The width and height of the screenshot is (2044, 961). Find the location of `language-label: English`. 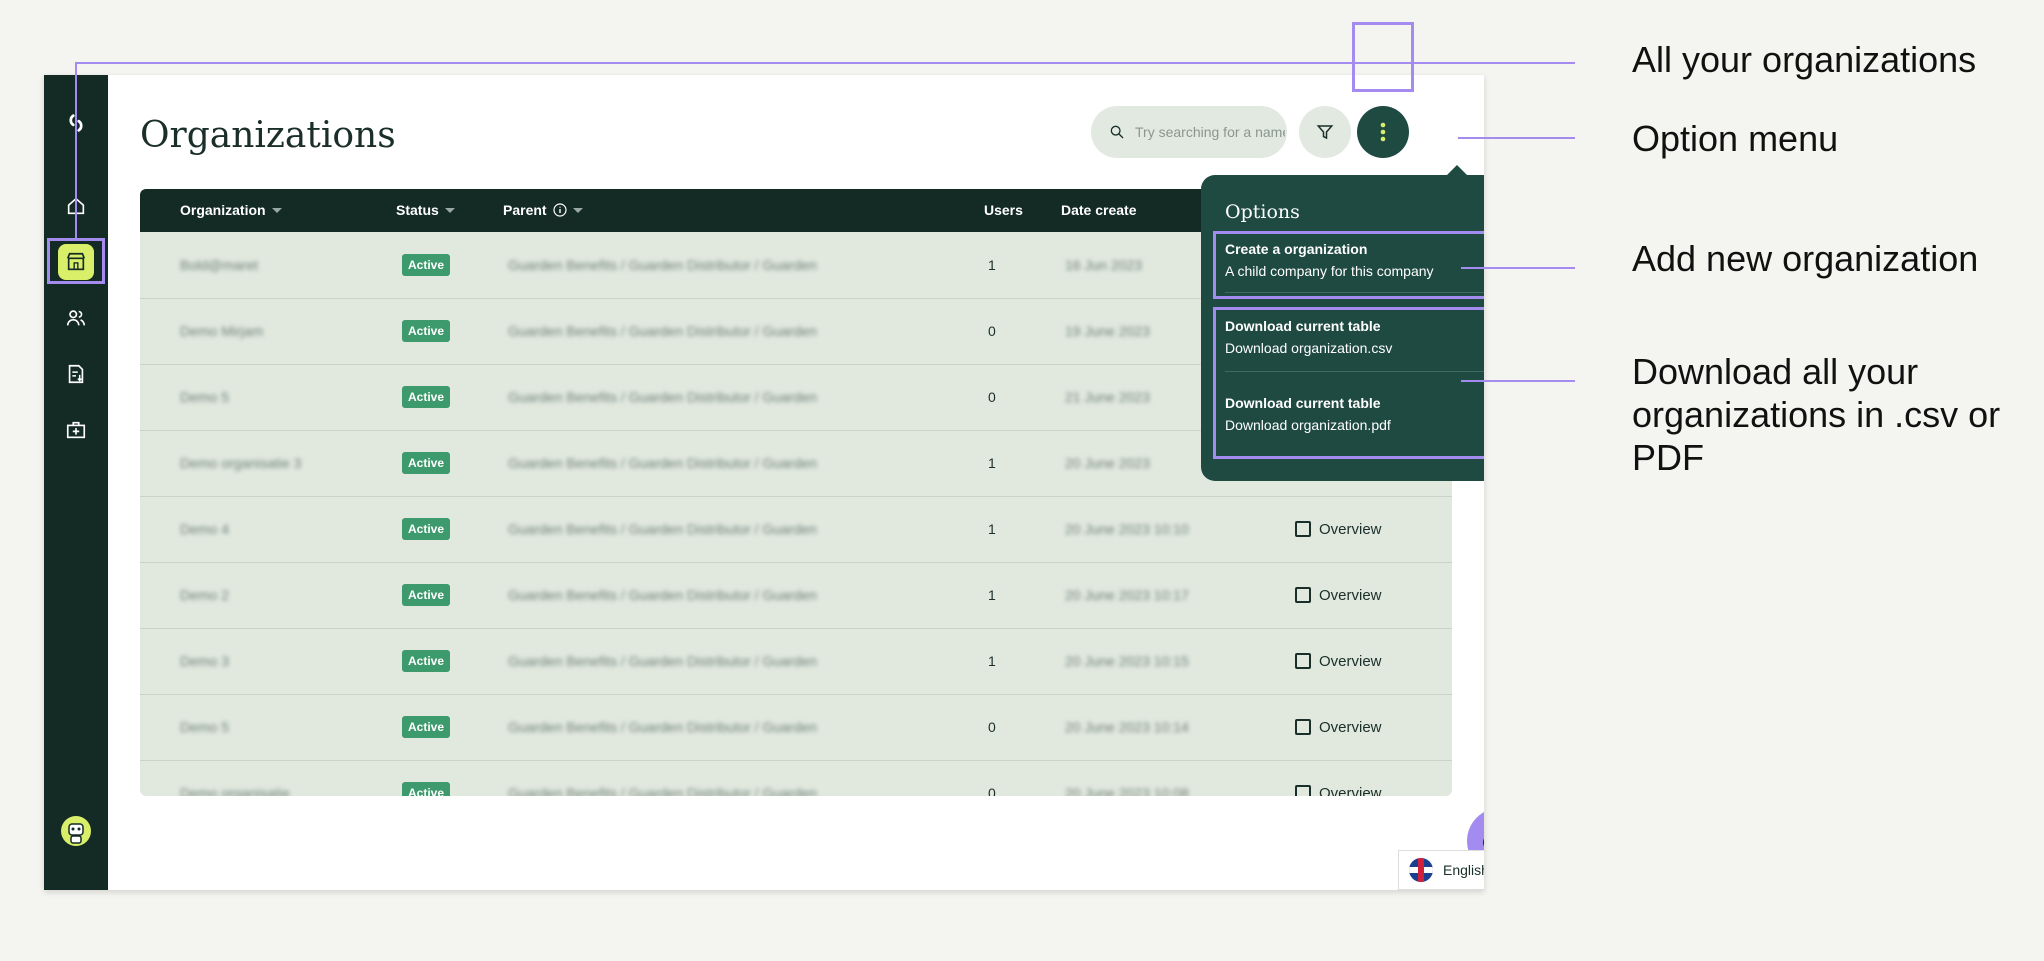

language-label: English is located at coordinates (1463, 870).